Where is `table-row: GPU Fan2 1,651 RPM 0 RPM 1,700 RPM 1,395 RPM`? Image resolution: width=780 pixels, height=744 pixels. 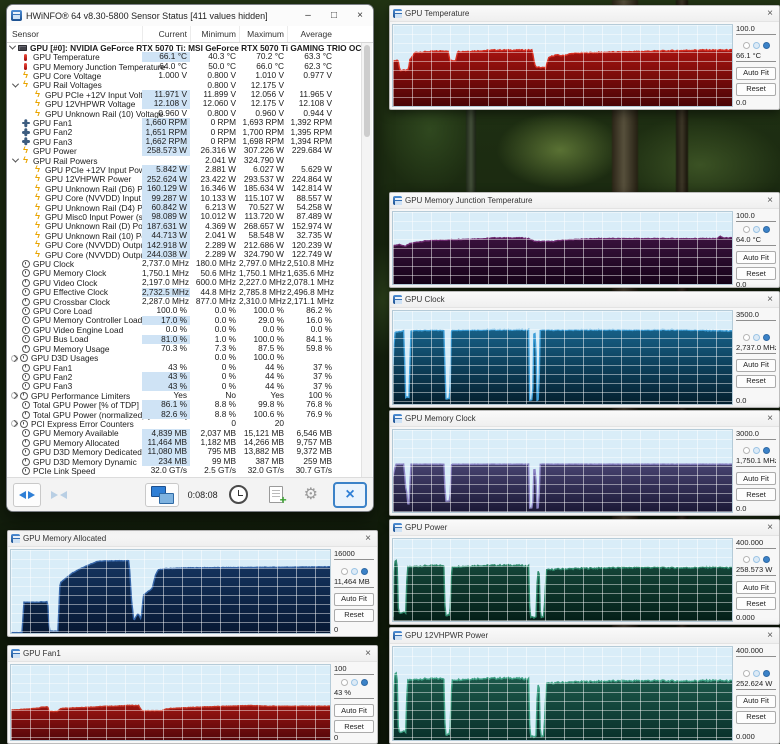
table-row: GPU Fan2 1,651 RPM 0 RPM 1,700 RPM 1,395 RPM is located at coordinates (190, 132).